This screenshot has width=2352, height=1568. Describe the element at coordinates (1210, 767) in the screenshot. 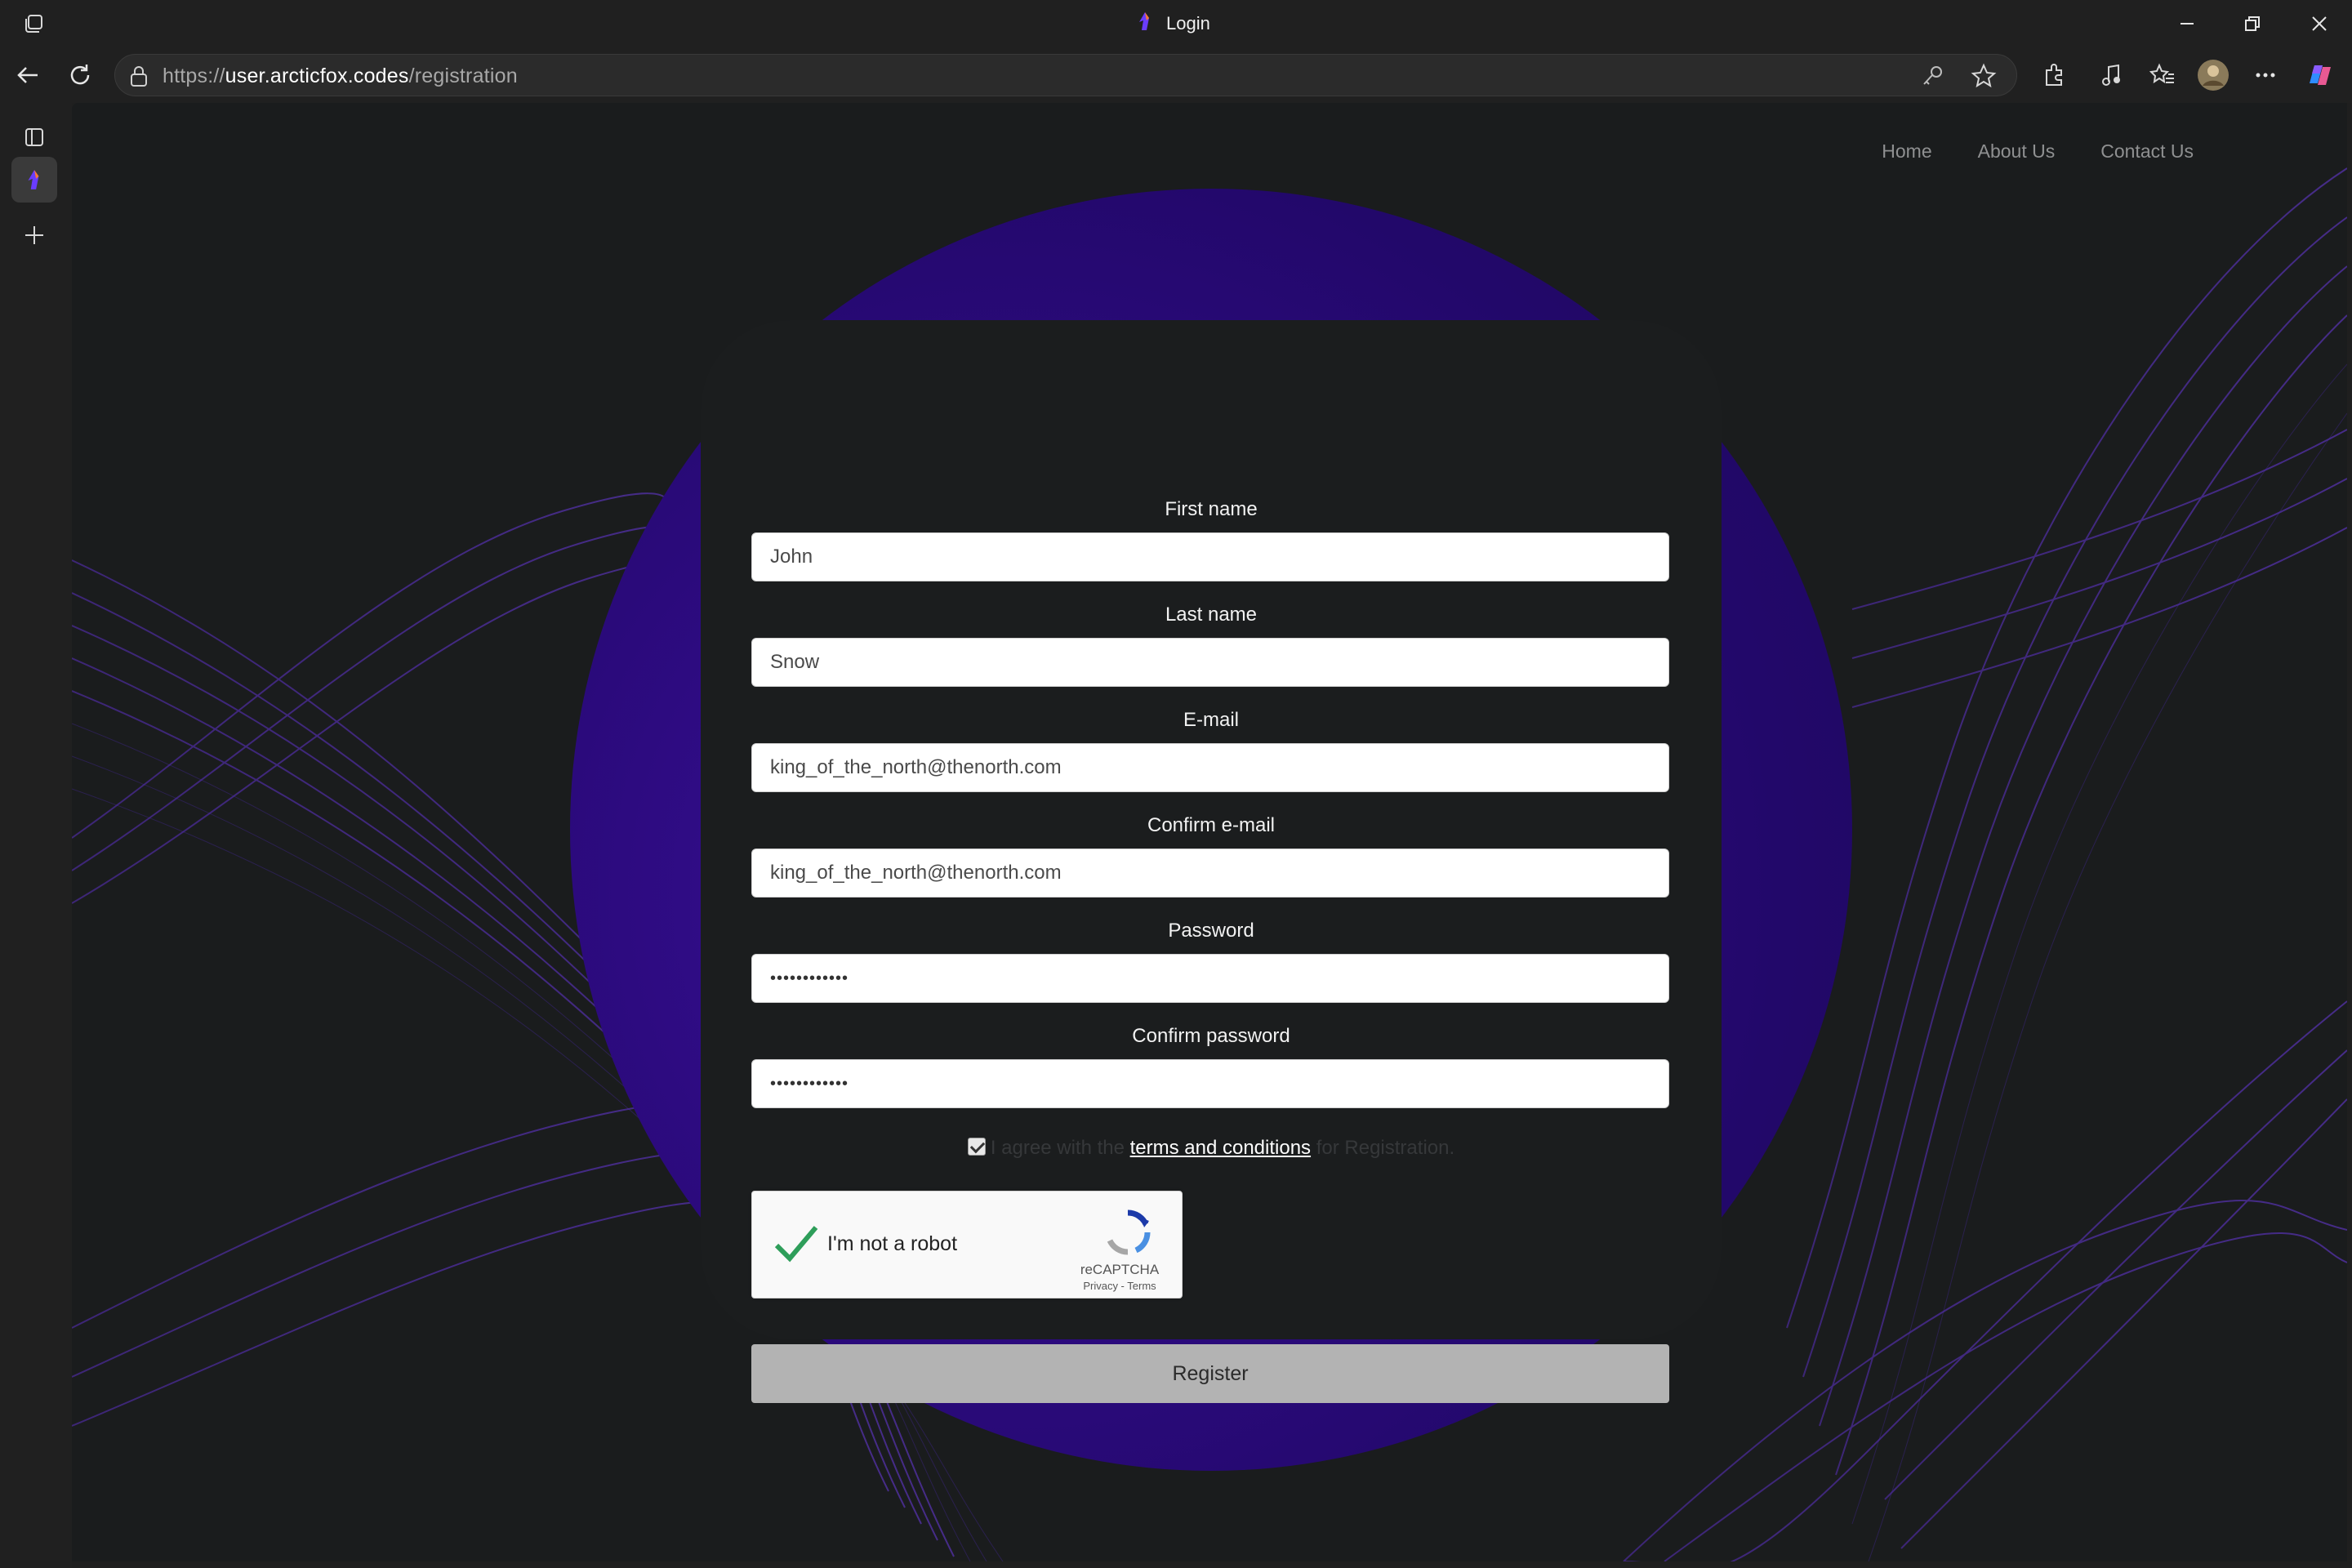

I see `email-input: king_of_the_north@thenorth.com` at that location.